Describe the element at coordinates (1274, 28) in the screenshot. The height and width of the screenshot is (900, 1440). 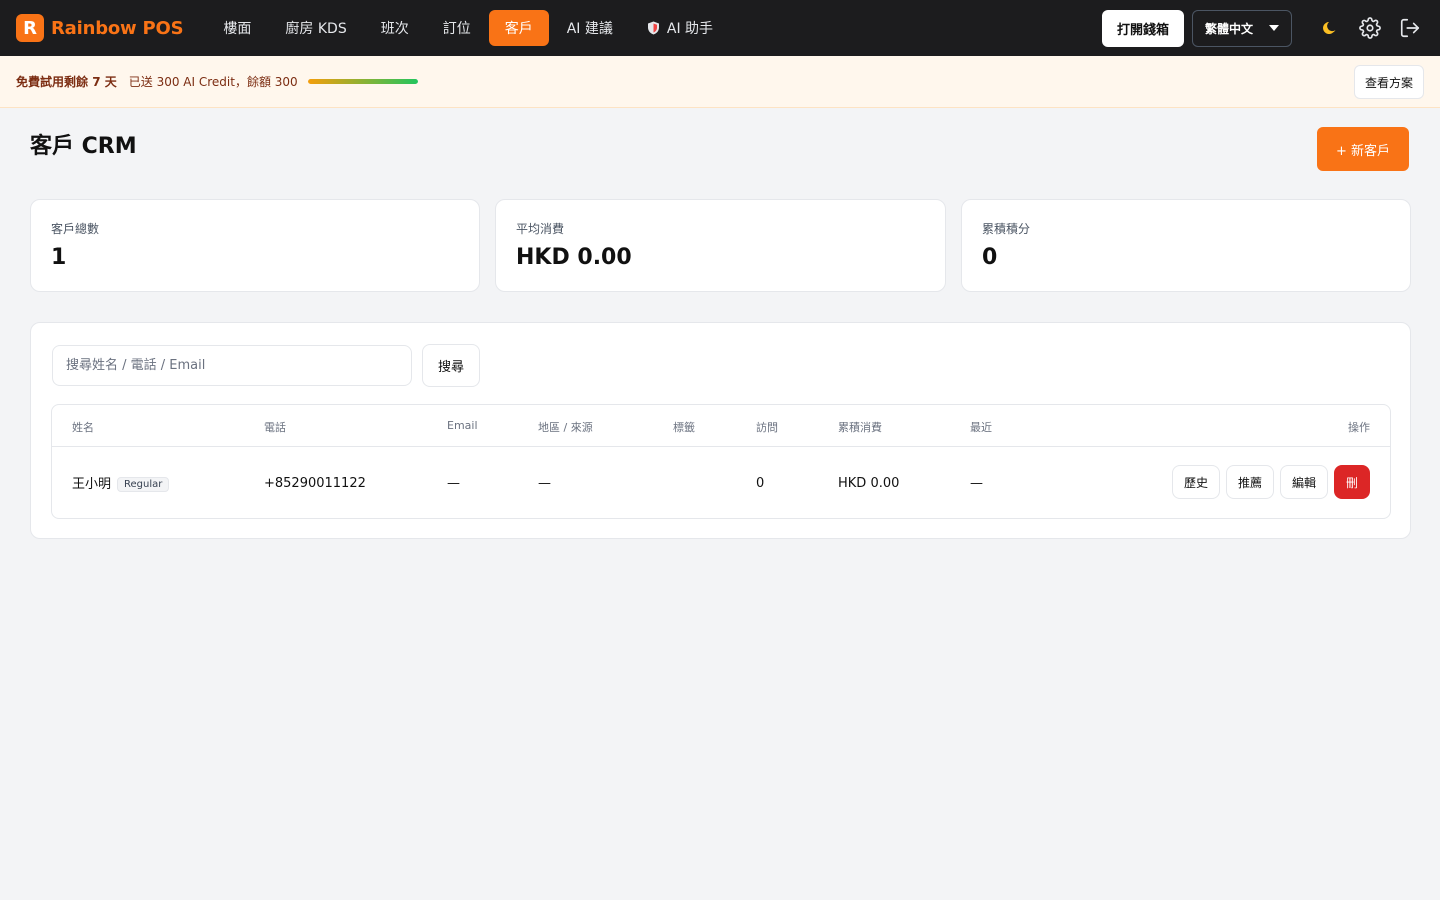
I see `chevron-down-icon` at that location.